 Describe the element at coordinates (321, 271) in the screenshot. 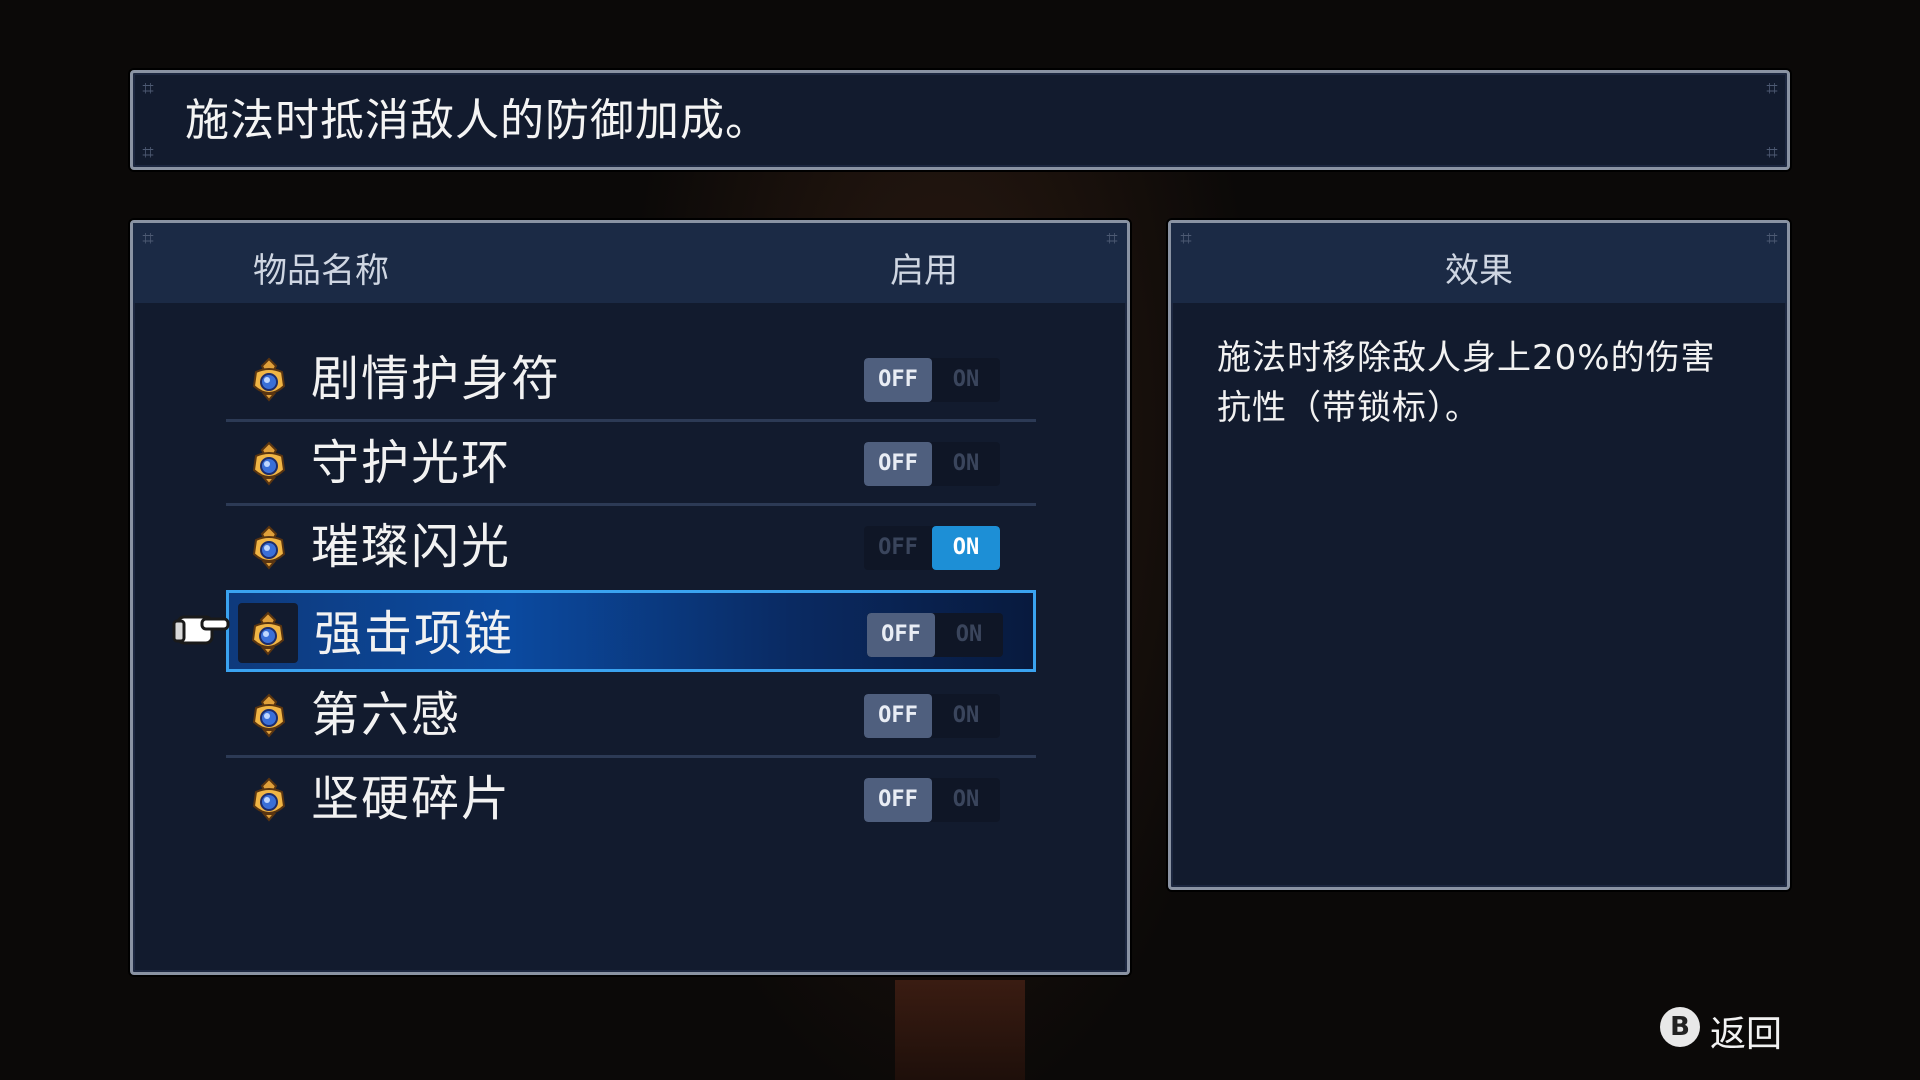

I see `column-header-item-name: 物品名称` at that location.